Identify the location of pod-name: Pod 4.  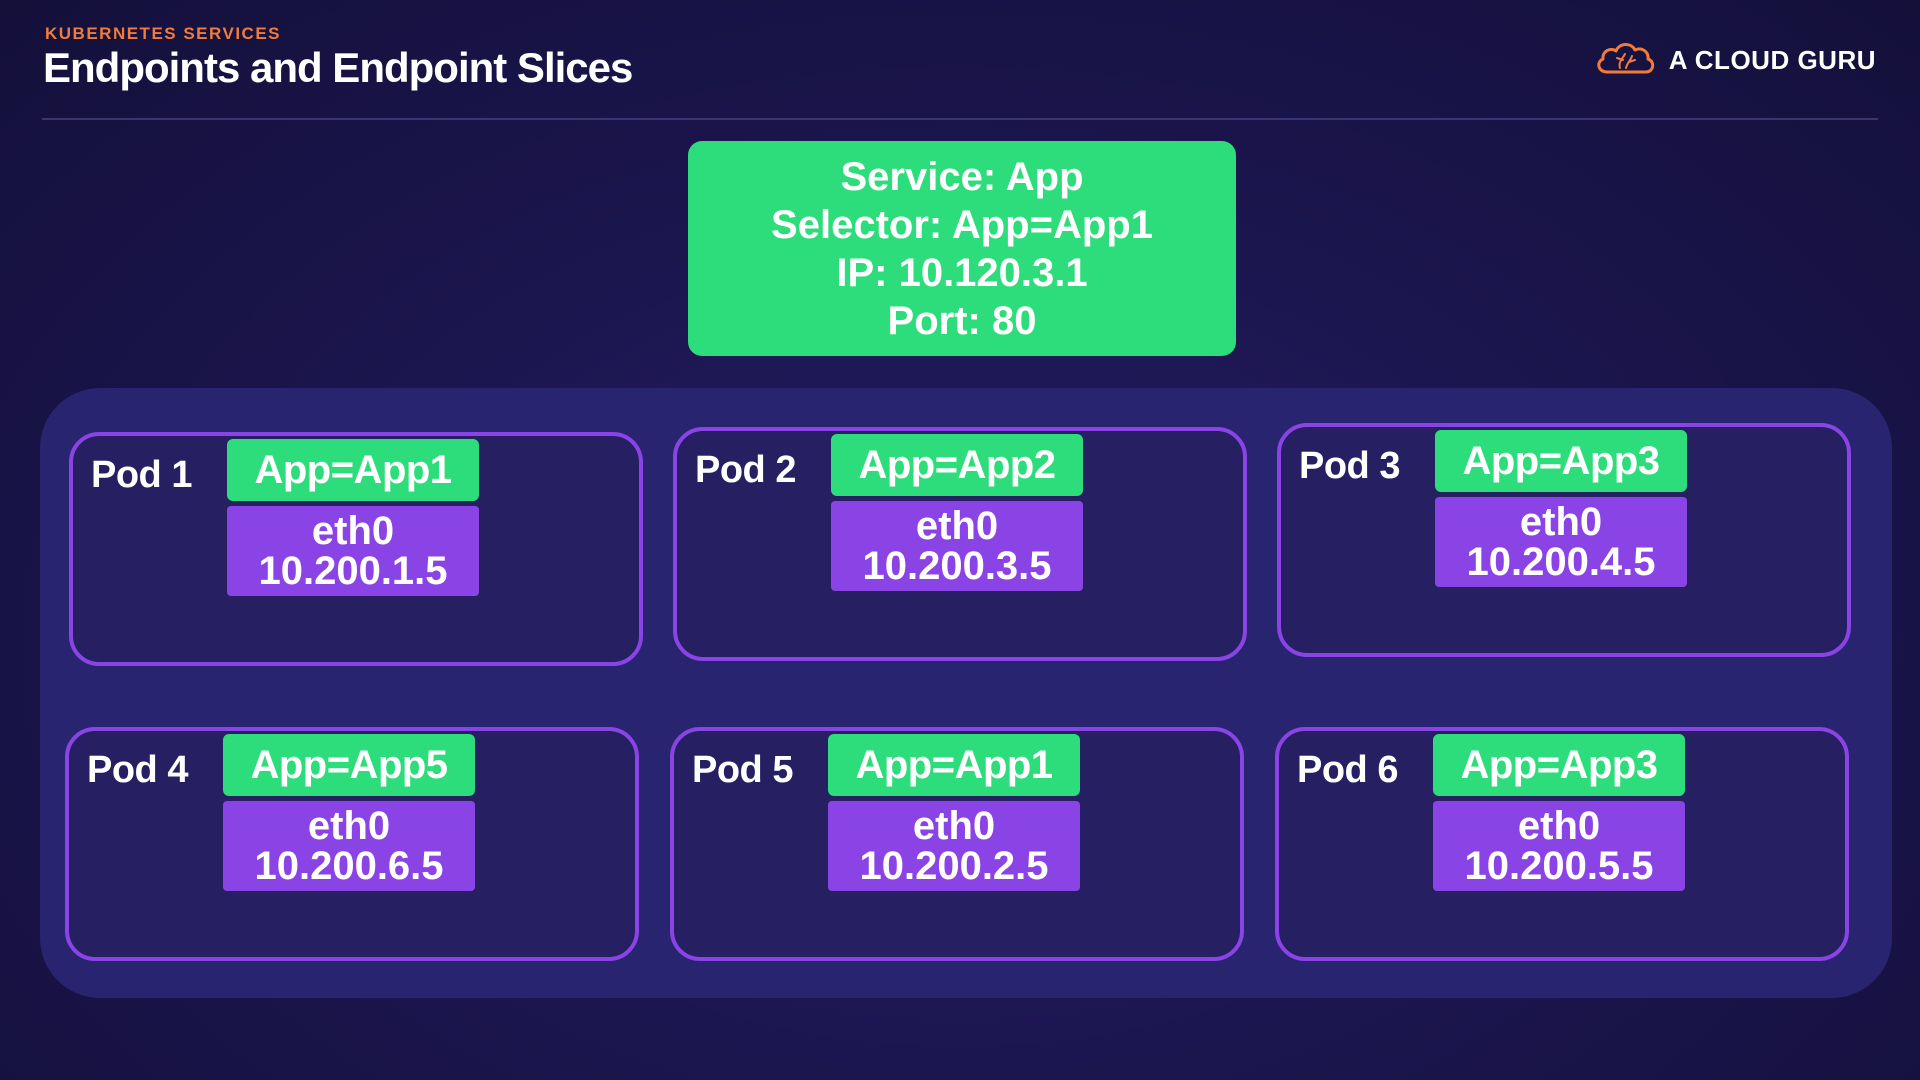
(137, 770).